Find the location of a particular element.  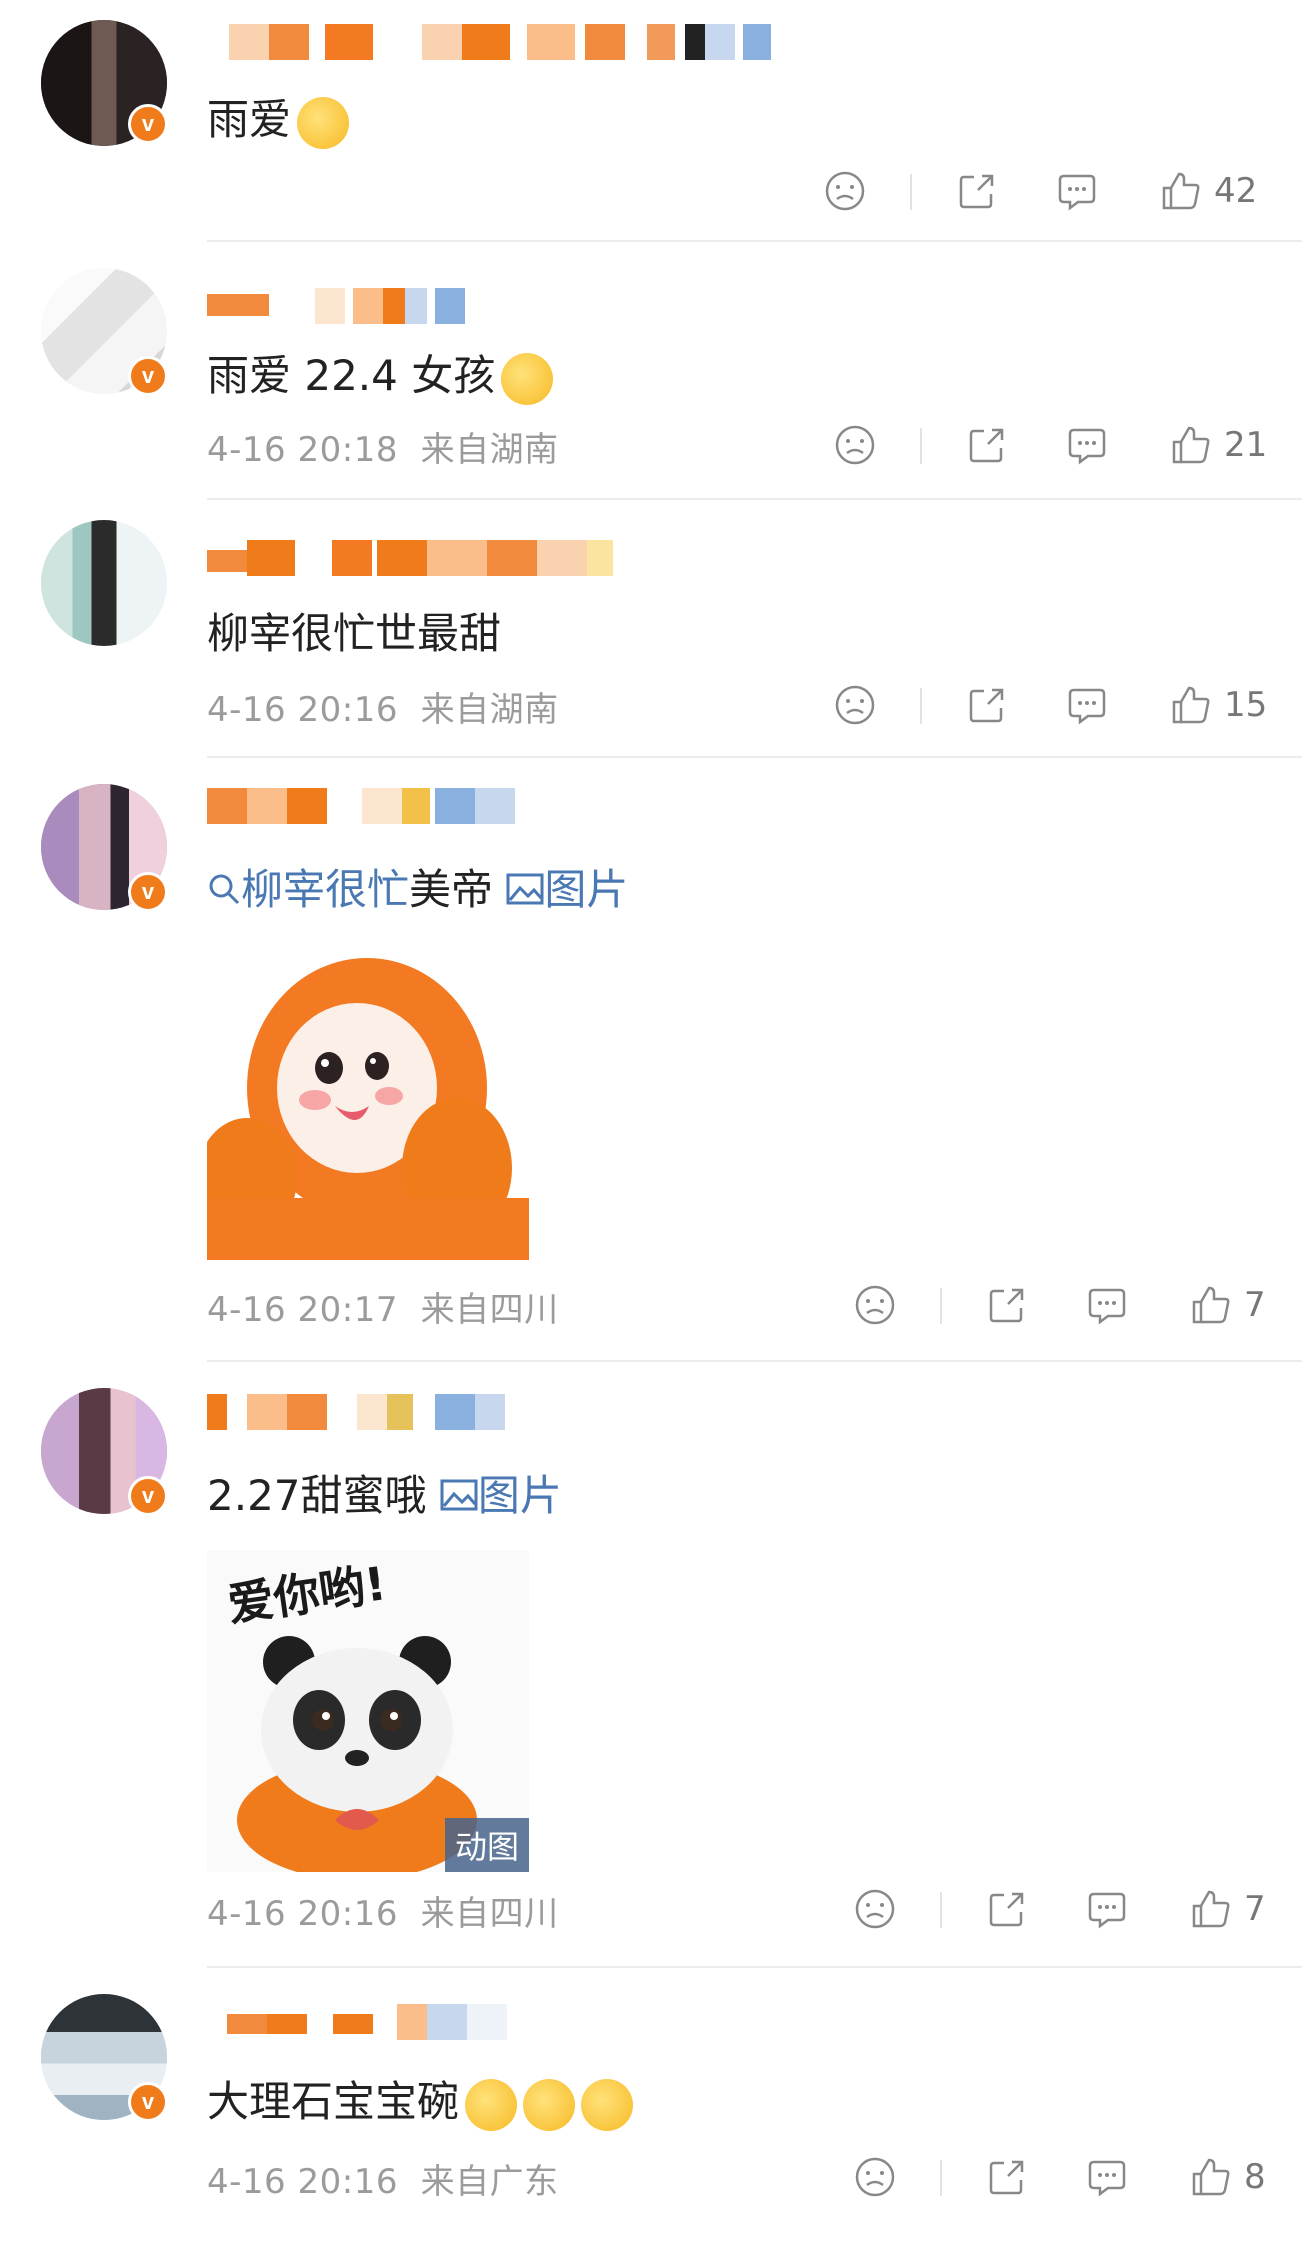

comment-item: v 雨爱 22.4 女孩 4-16 20:18 来自湖南 21 is located at coordinates (651, 370).